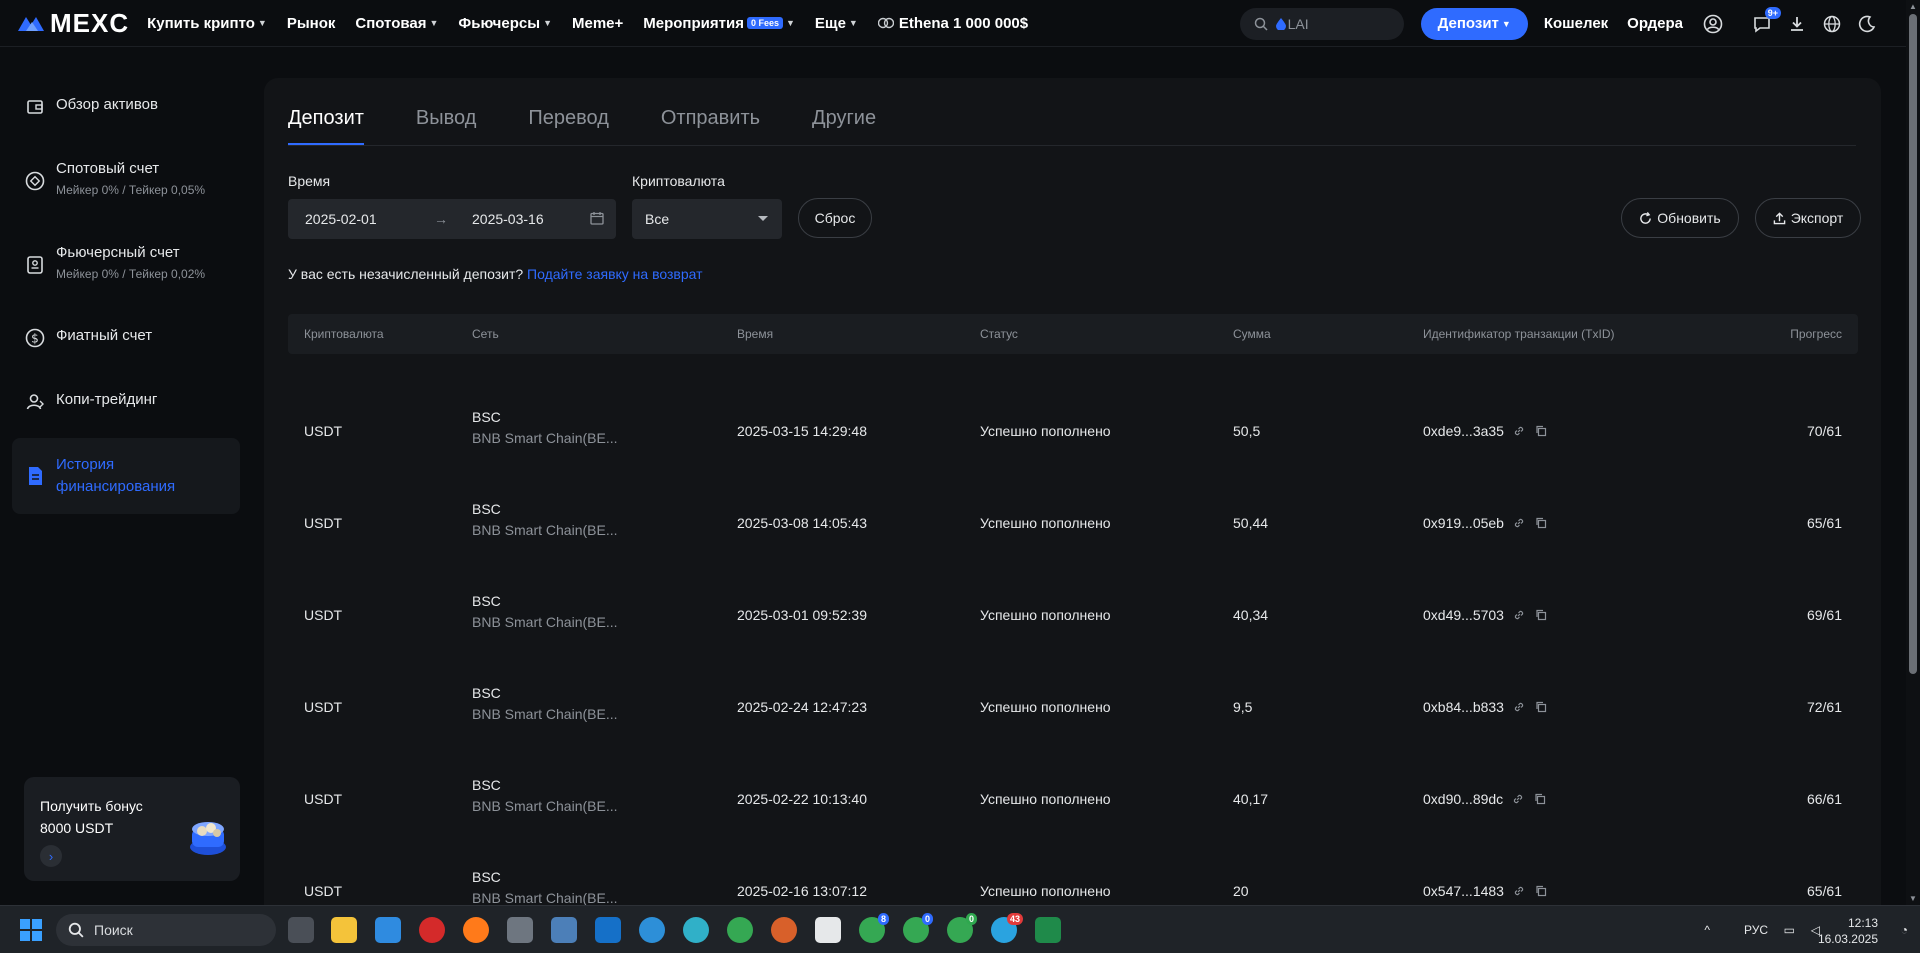  I want to click on badge: 0, so click(927, 919).